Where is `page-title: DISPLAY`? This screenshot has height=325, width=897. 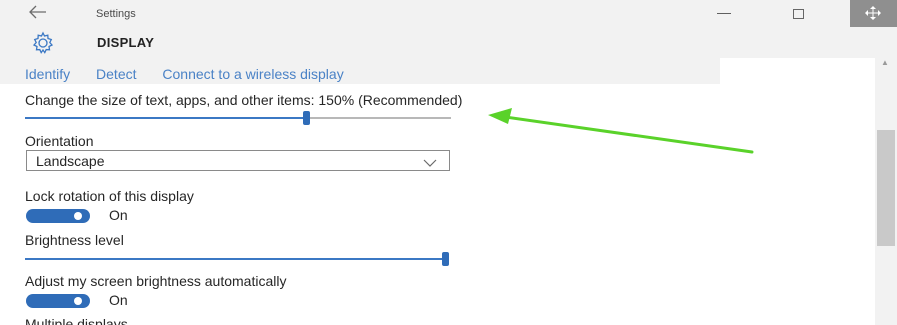
page-title: DISPLAY is located at coordinates (126, 42).